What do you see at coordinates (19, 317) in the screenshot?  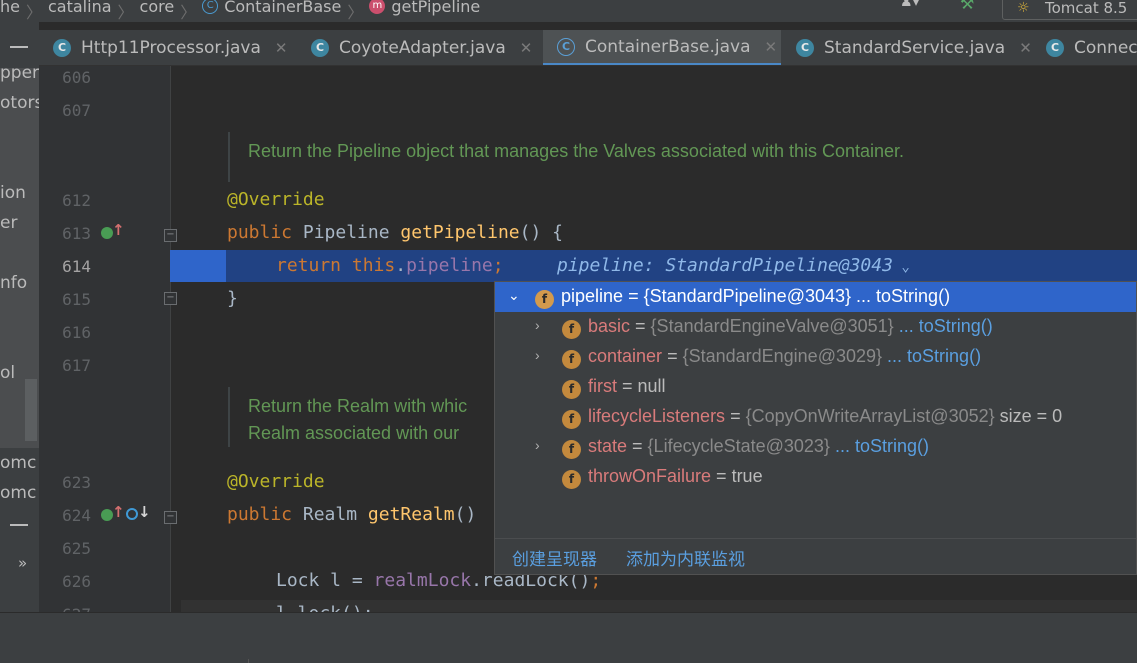 I see `project-panel: pper otors ion er nfo ol omc omc »` at bounding box center [19, 317].